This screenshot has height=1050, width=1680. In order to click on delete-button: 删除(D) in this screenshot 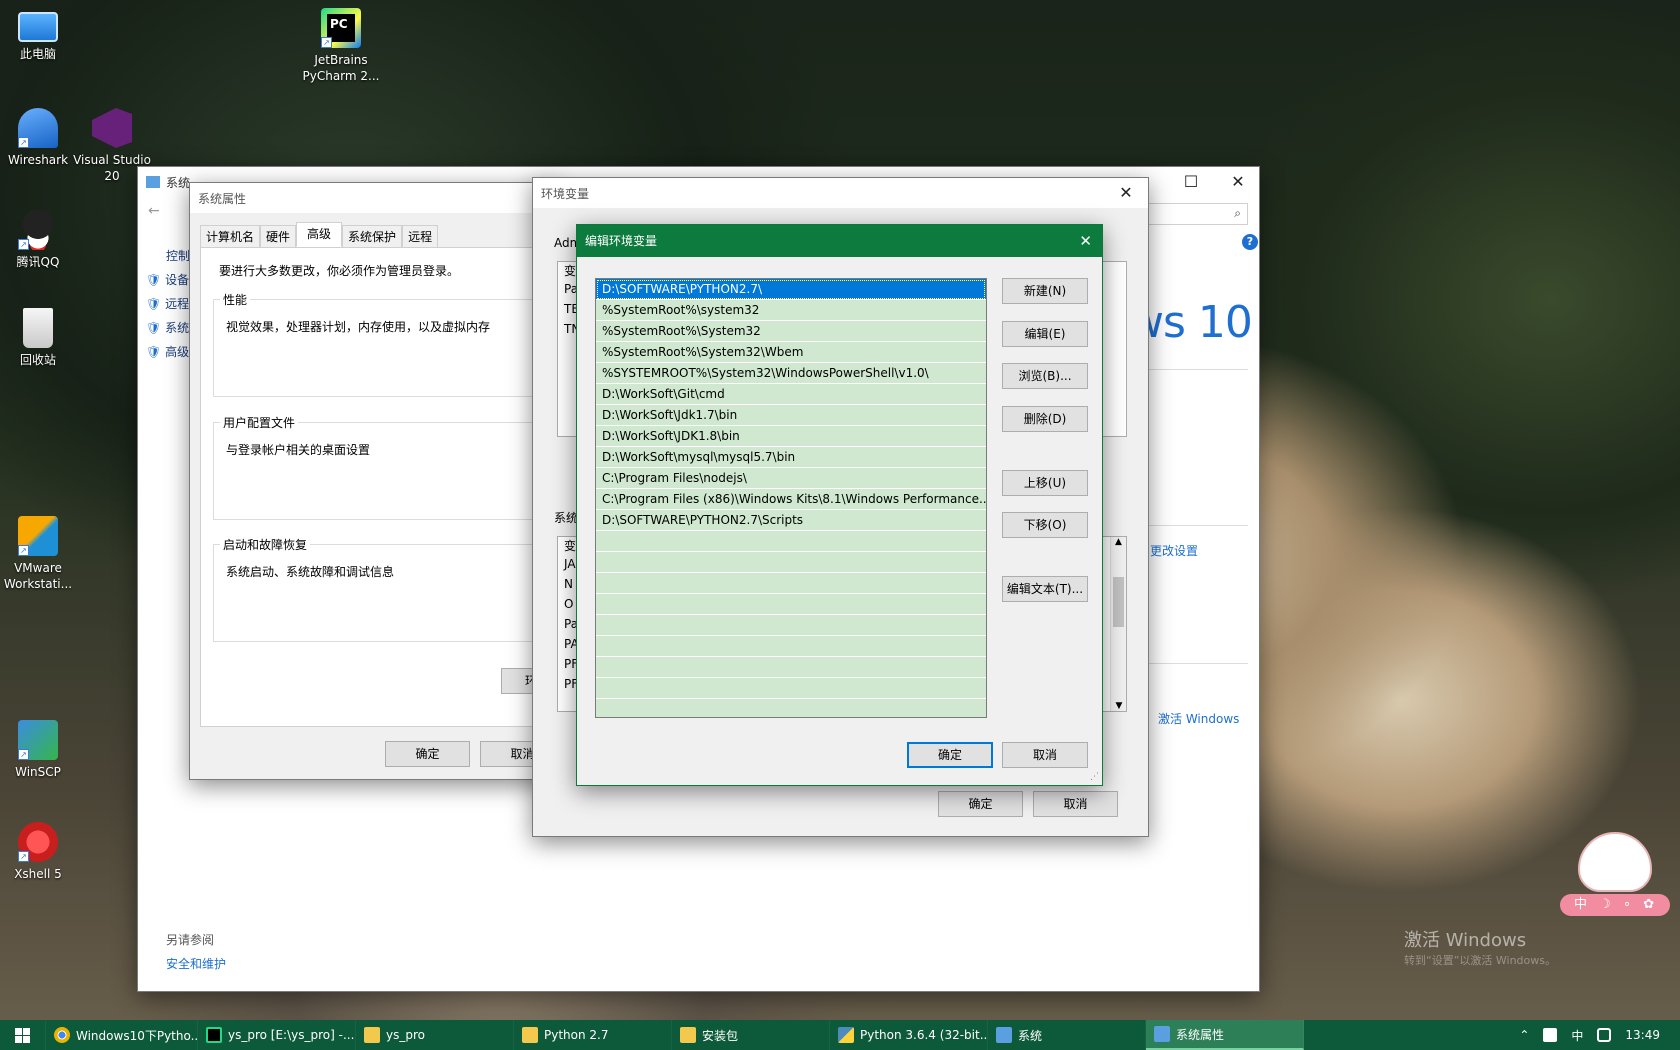, I will do `click(1045, 419)`.